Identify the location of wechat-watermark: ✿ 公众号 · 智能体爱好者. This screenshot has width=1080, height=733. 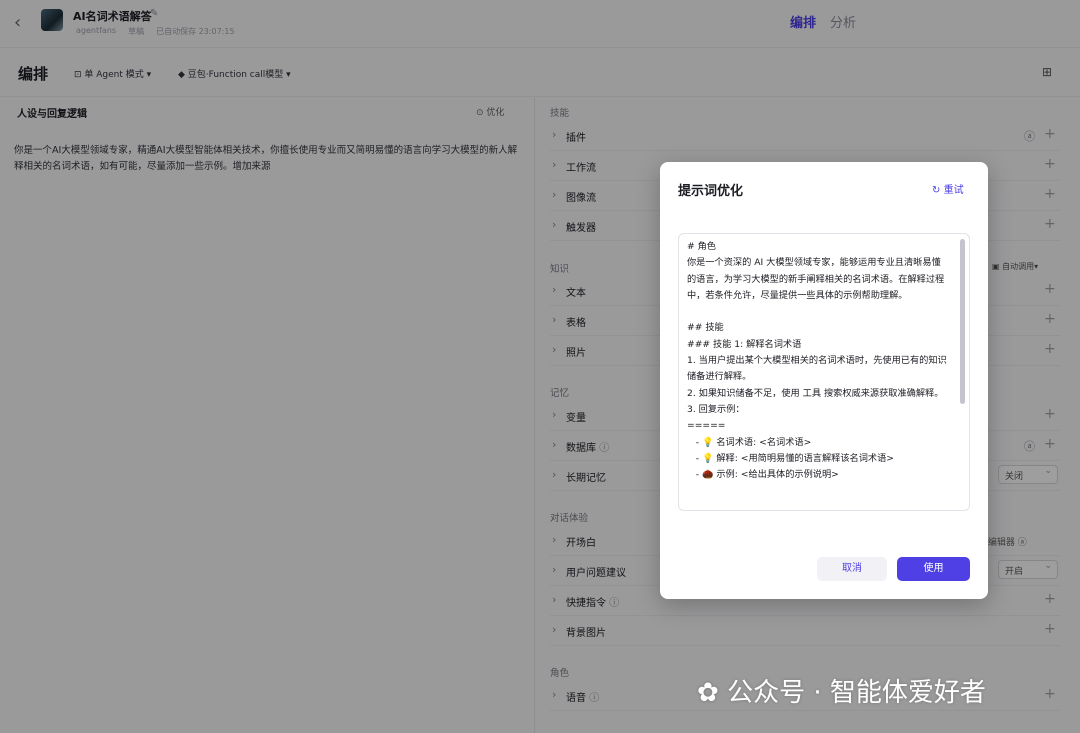
(841, 690).